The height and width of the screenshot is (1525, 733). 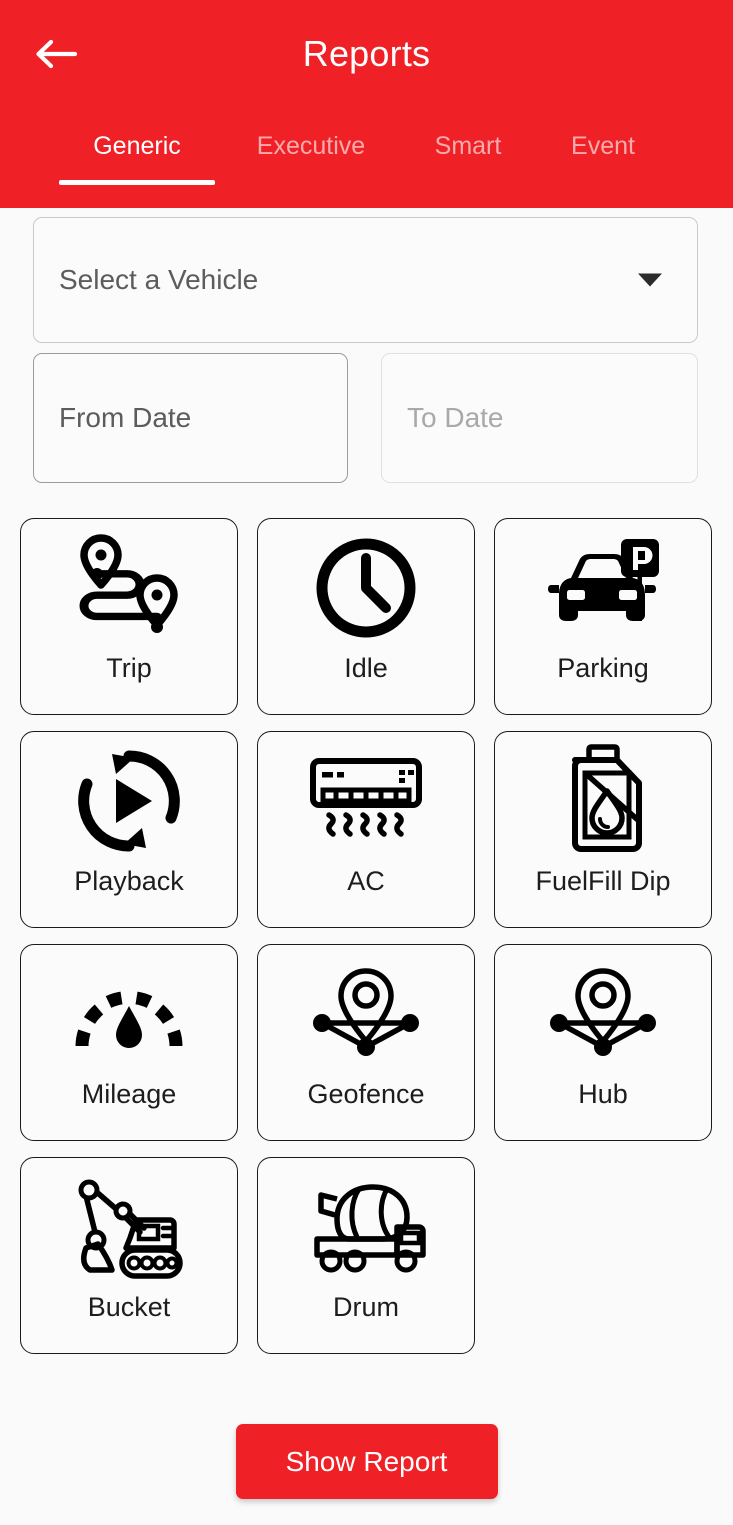 I want to click on report-card-playback: Playback, so click(x=129, y=829).